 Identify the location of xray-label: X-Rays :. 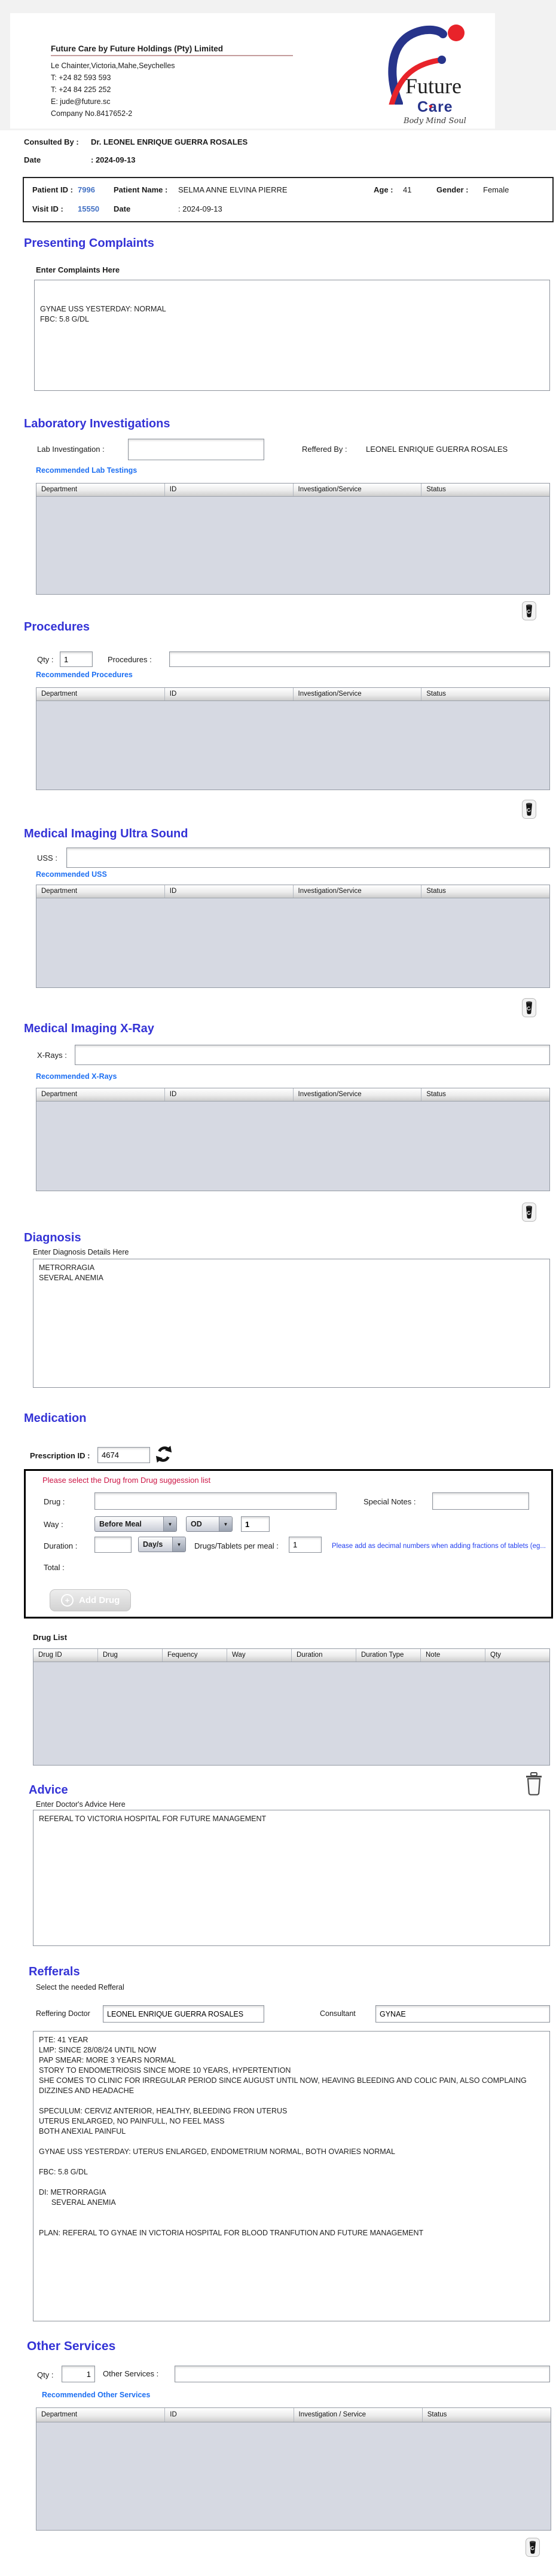
(52, 1055).